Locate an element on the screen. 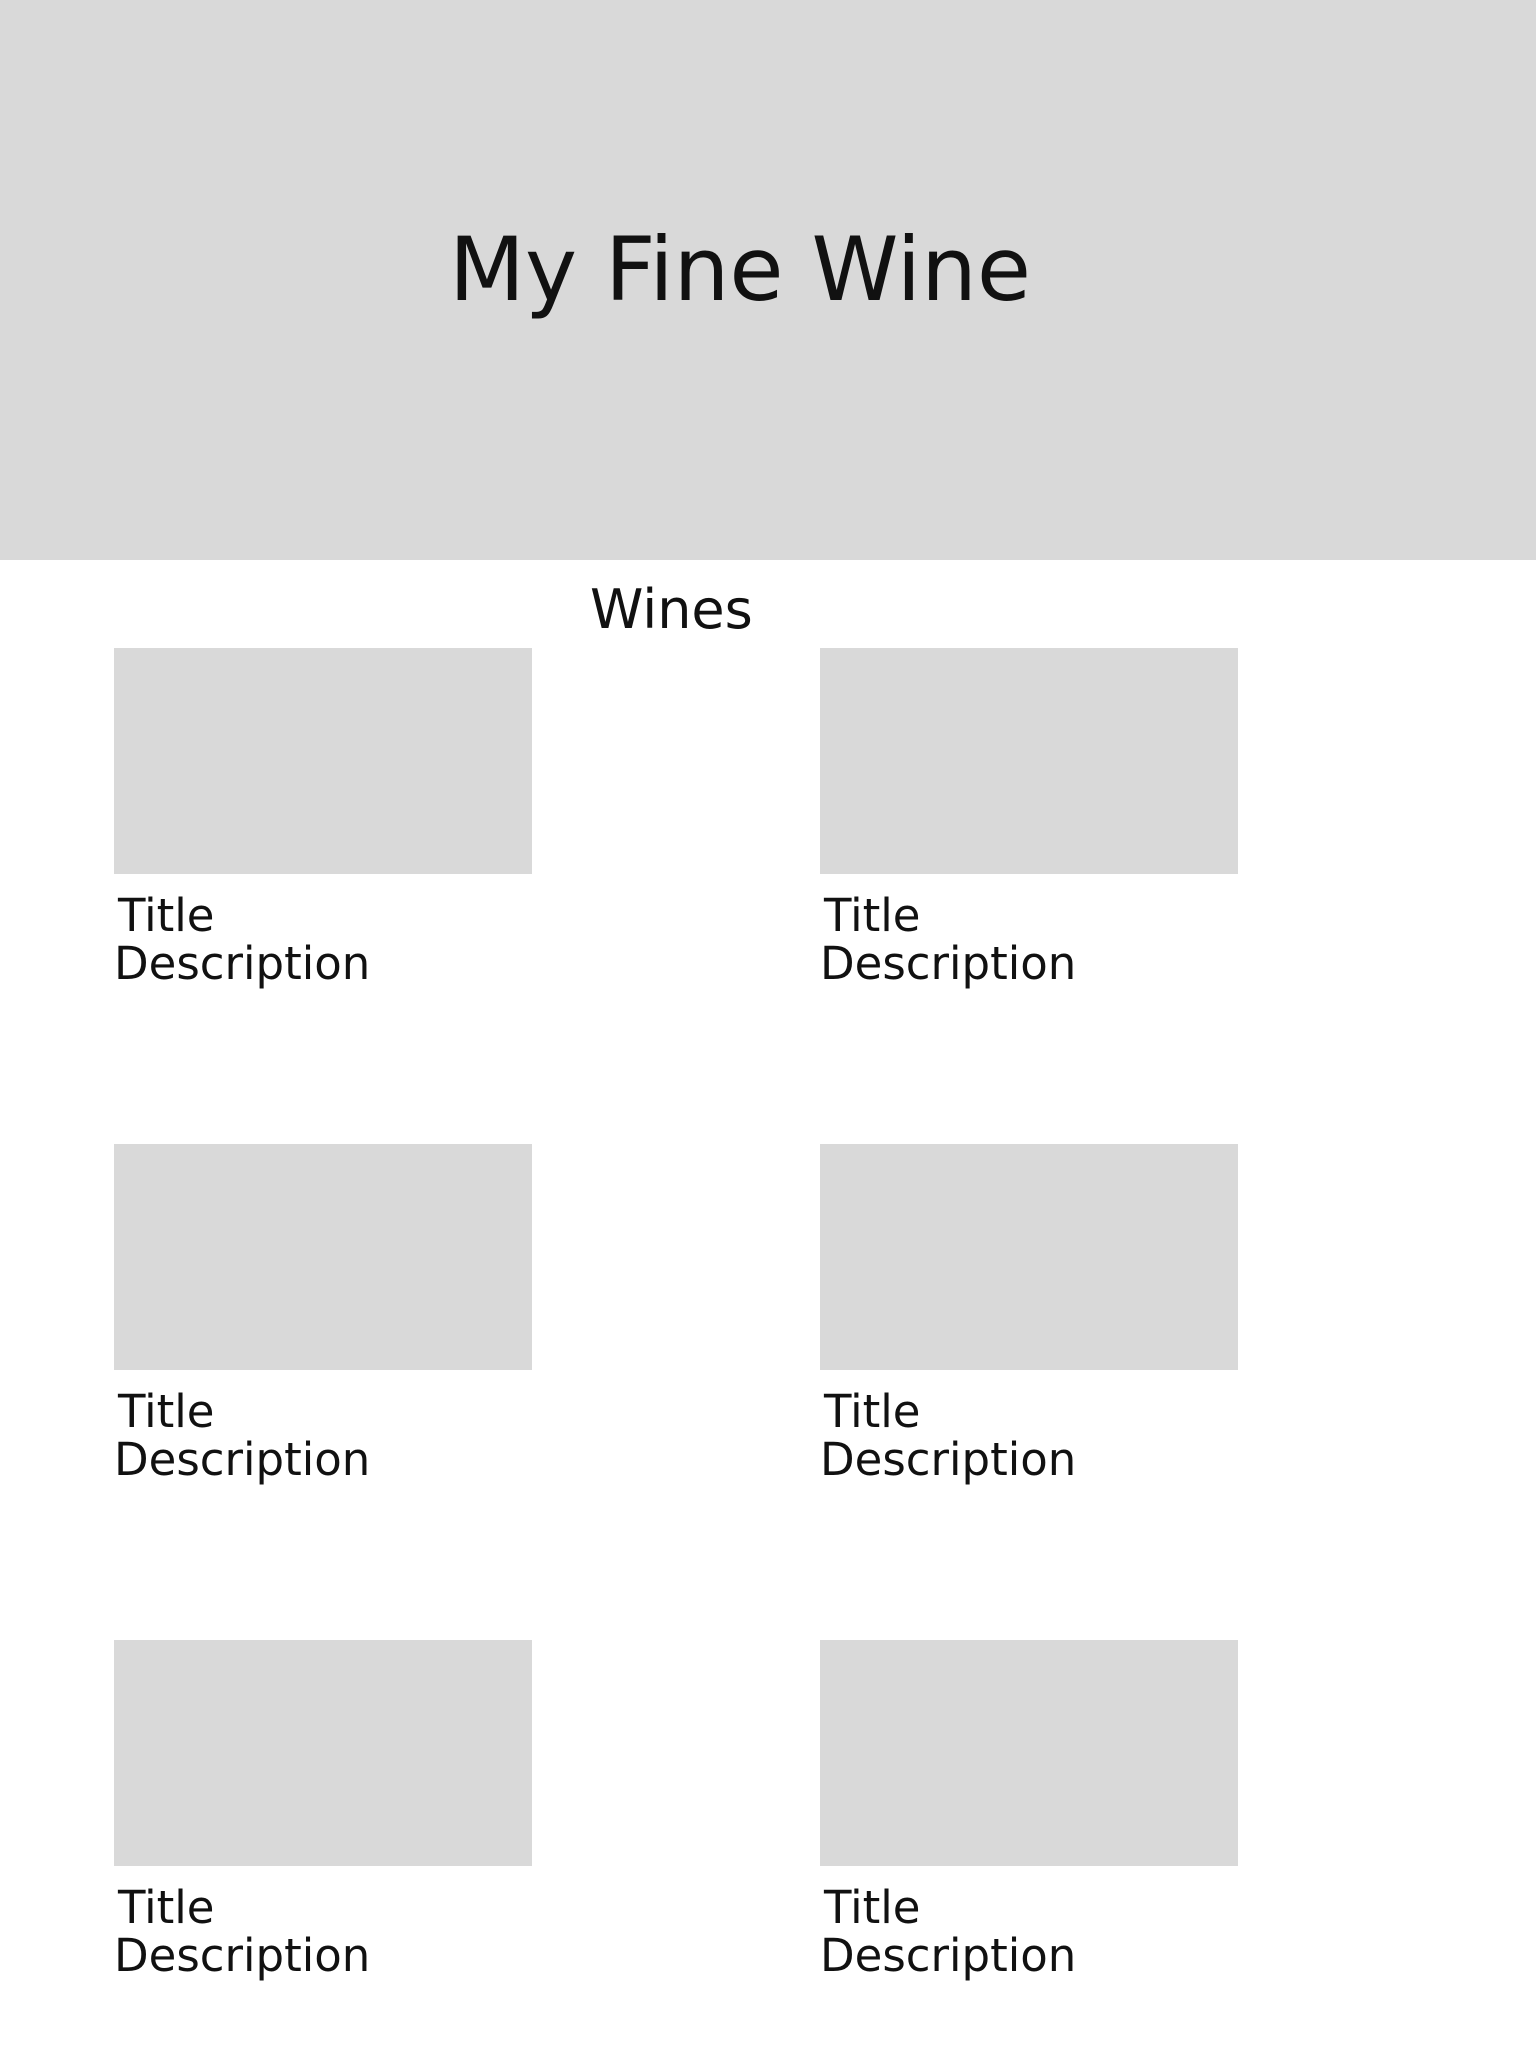 The image size is (1536, 2048). site-title: My Fine Wine is located at coordinates (740, 269).